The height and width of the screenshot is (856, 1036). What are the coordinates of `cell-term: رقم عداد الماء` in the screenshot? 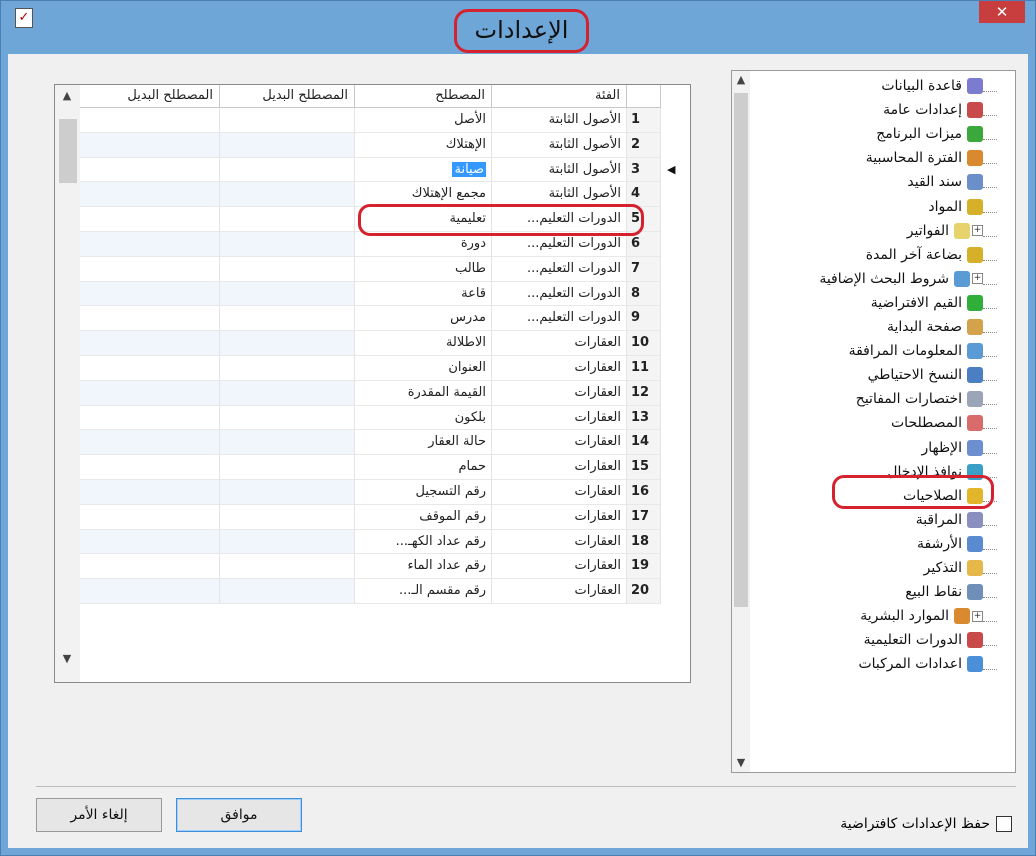 It's located at (423, 567).